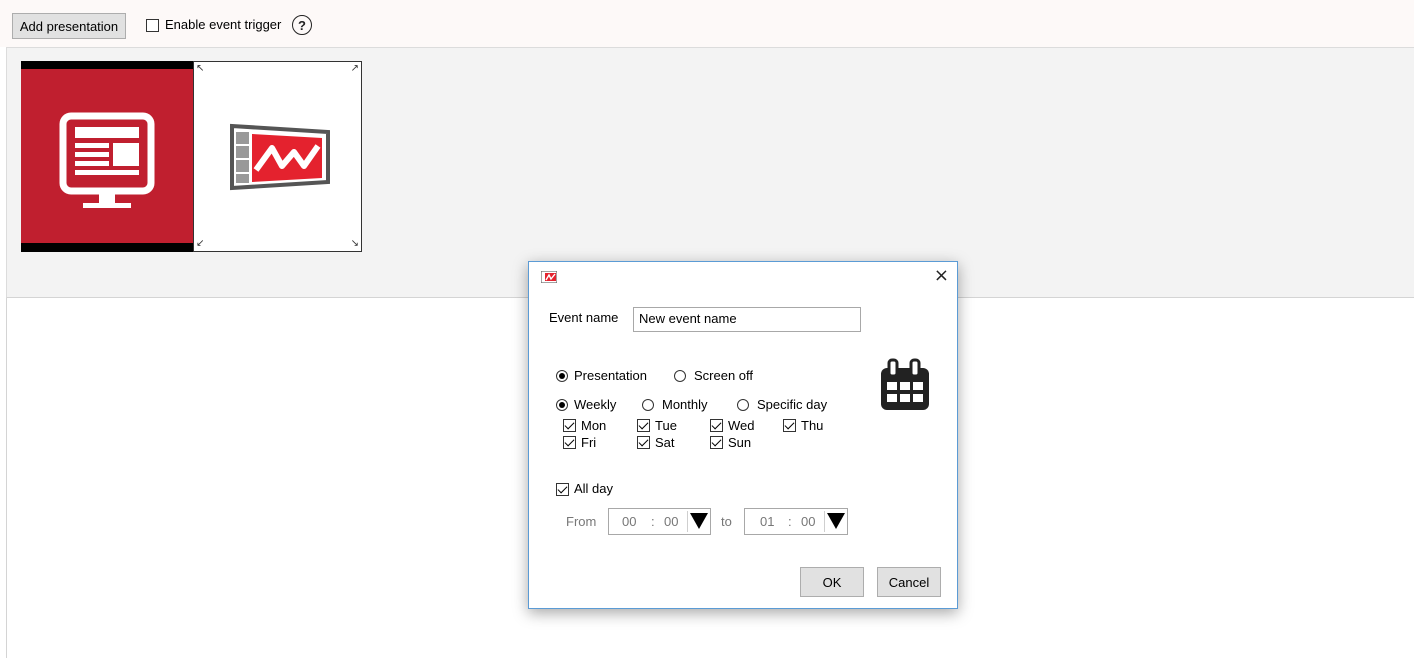 This screenshot has height=658, width=1414. I want to click on from-label: From, so click(581, 521).